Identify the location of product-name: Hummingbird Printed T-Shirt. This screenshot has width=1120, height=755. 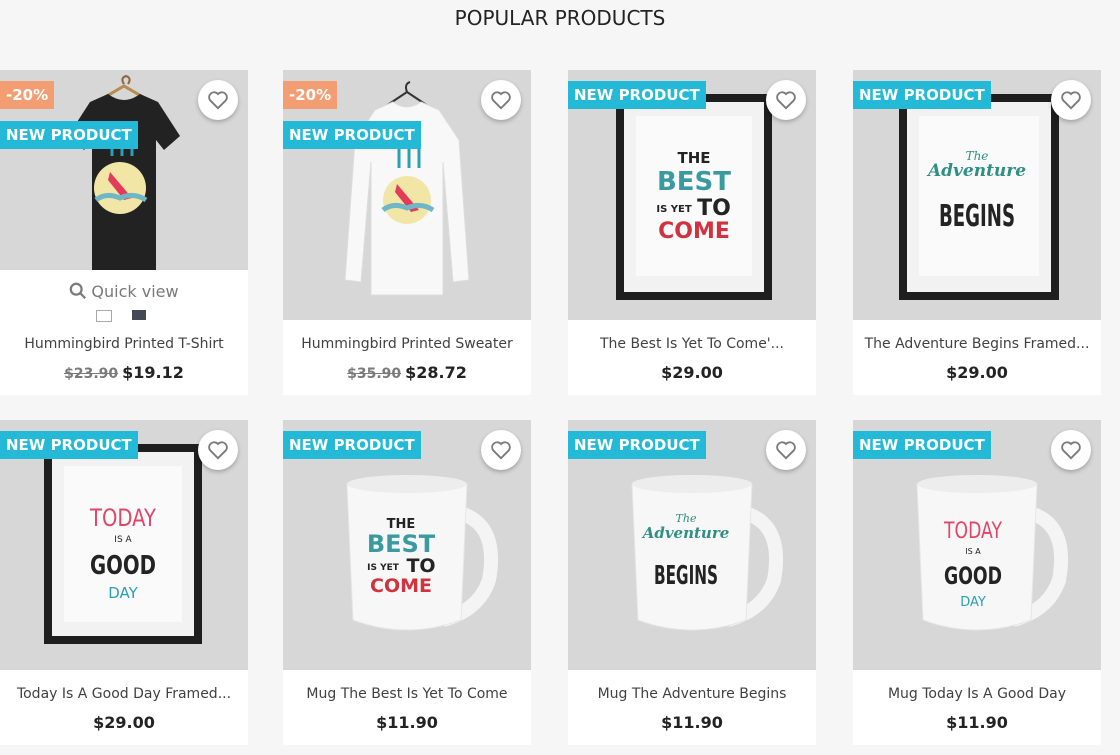
(124, 344).